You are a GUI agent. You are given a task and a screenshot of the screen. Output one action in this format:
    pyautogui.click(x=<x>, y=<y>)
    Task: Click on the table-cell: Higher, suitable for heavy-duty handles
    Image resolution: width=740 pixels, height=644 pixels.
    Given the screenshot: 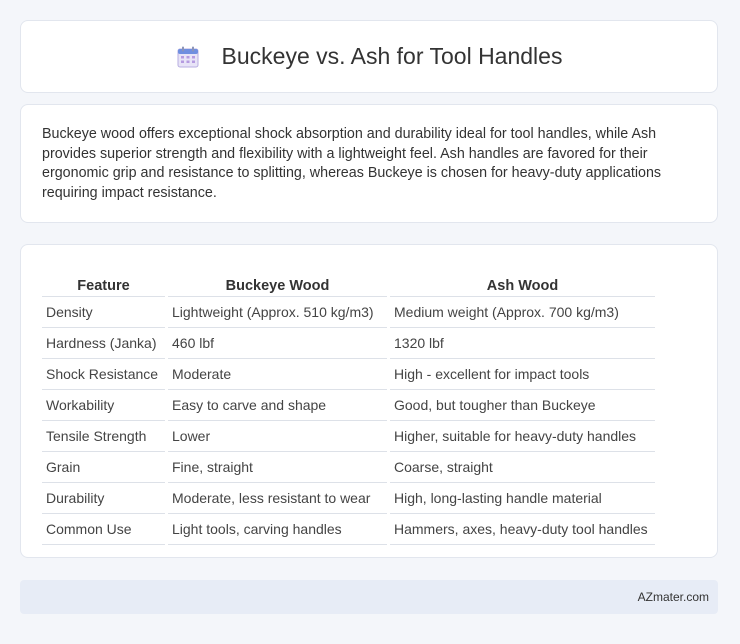 What is the action you would take?
    pyautogui.click(x=522, y=436)
    